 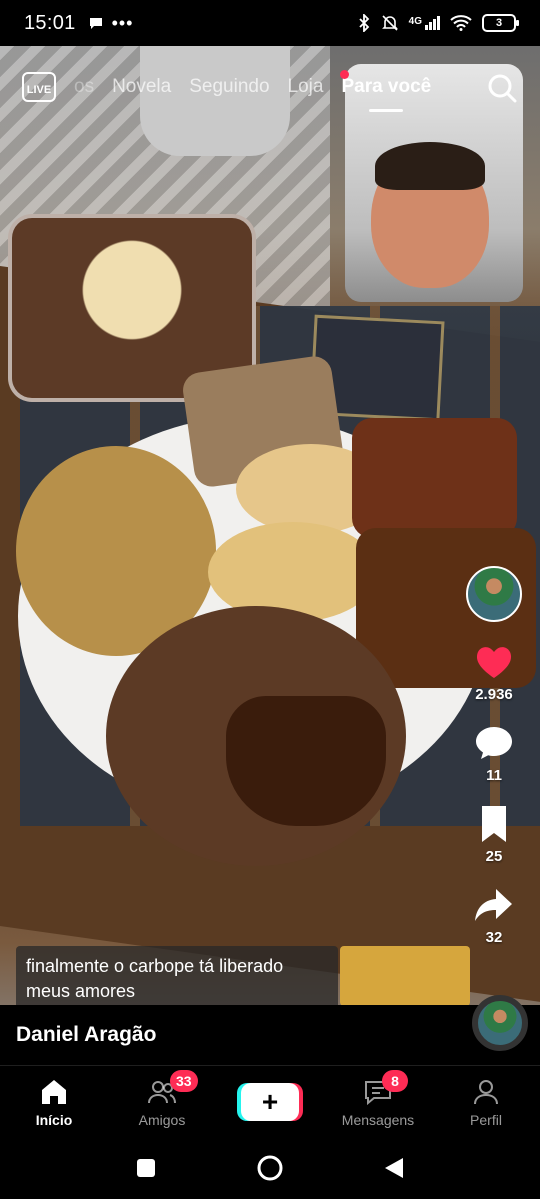 I want to click on nav-label: Mensagens, so click(x=378, y=1119).